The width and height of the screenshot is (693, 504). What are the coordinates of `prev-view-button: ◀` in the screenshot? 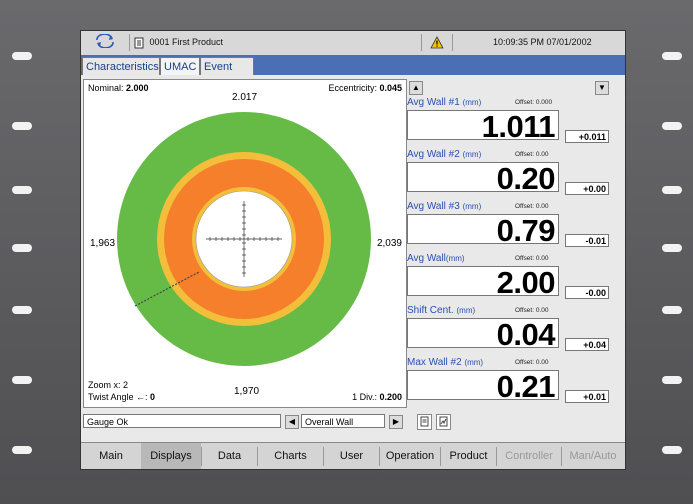 It's located at (292, 422).